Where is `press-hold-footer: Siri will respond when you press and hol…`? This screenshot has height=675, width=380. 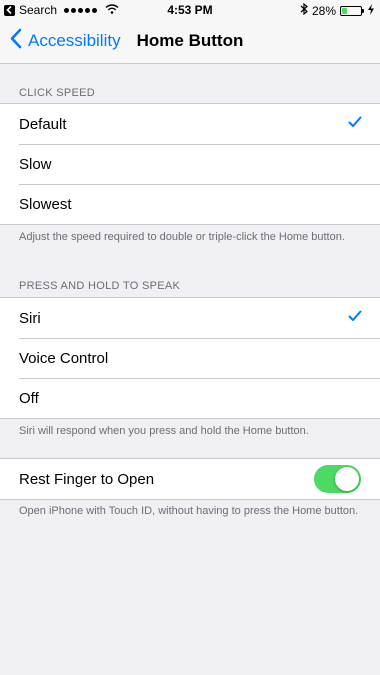 press-hold-footer: Siri will respond when you press and hol… is located at coordinates (164, 431).